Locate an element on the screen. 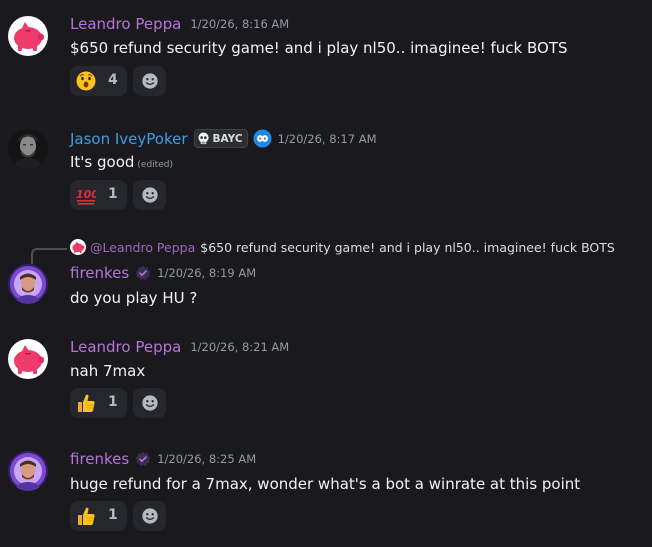 The width and height of the screenshot is (652, 547). timestamp: 1/20/26, 8:17 AM is located at coordinates (327, 138).